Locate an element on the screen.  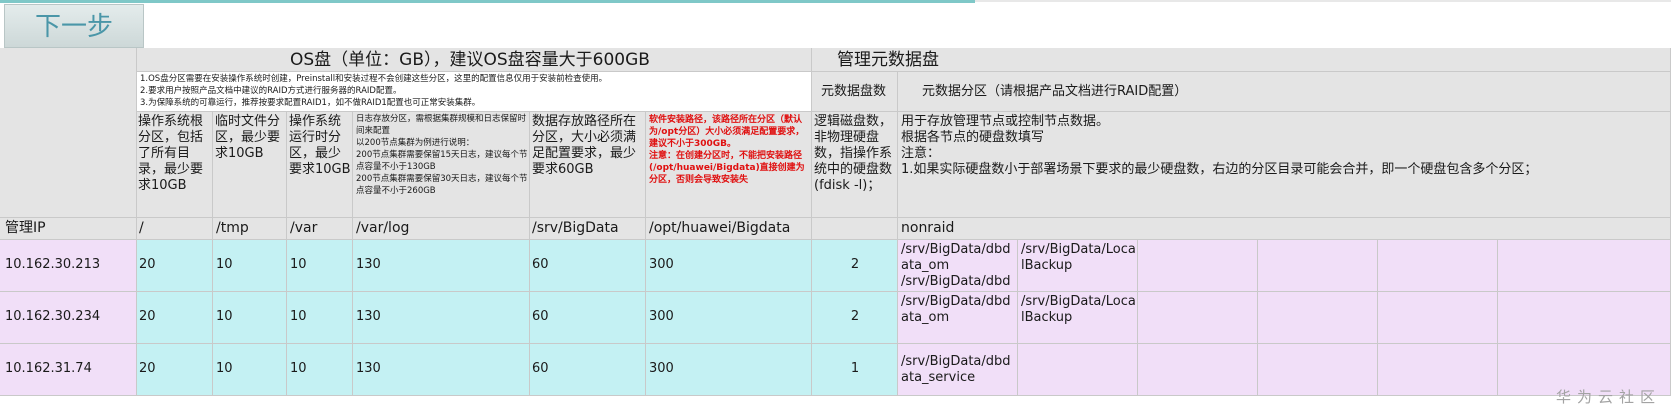
table-row-3-root: 20 is located at coordinates (175, 370).